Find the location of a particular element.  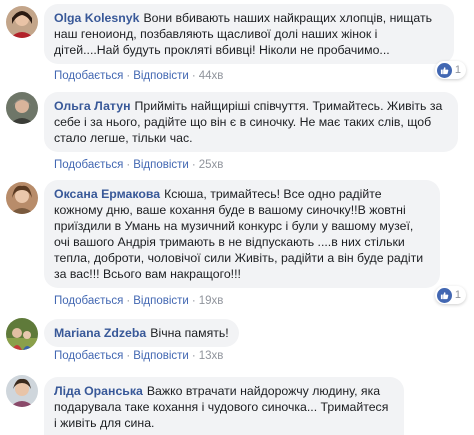

timestamp: 25хв is located at coordinates (211, 165).